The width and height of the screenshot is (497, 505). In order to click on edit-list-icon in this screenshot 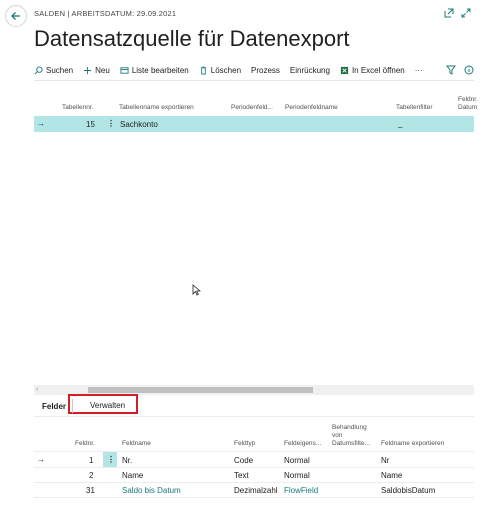, I will do `click(124, 70)`.